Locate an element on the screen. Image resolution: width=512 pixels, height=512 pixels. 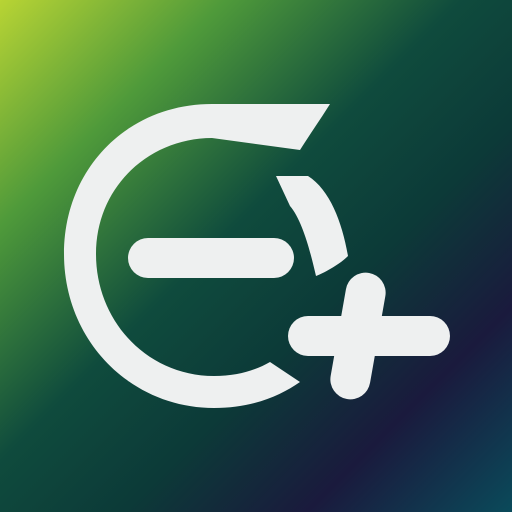
e-middle-bar is located at coordinates (211, 258).